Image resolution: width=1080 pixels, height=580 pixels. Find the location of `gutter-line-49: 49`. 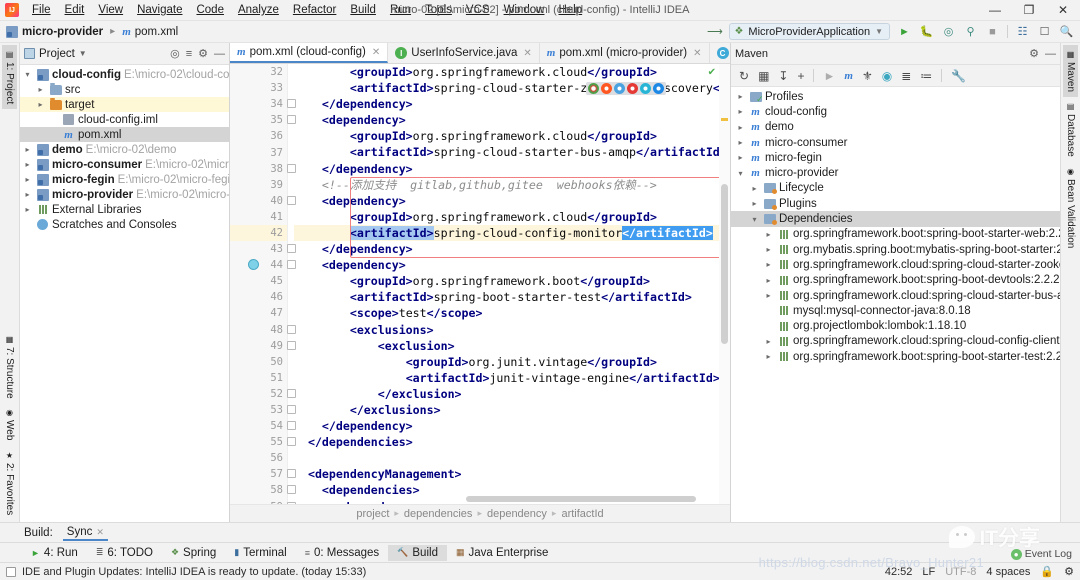

gutter-line-49: 49 is located at coordinates (263, 346).